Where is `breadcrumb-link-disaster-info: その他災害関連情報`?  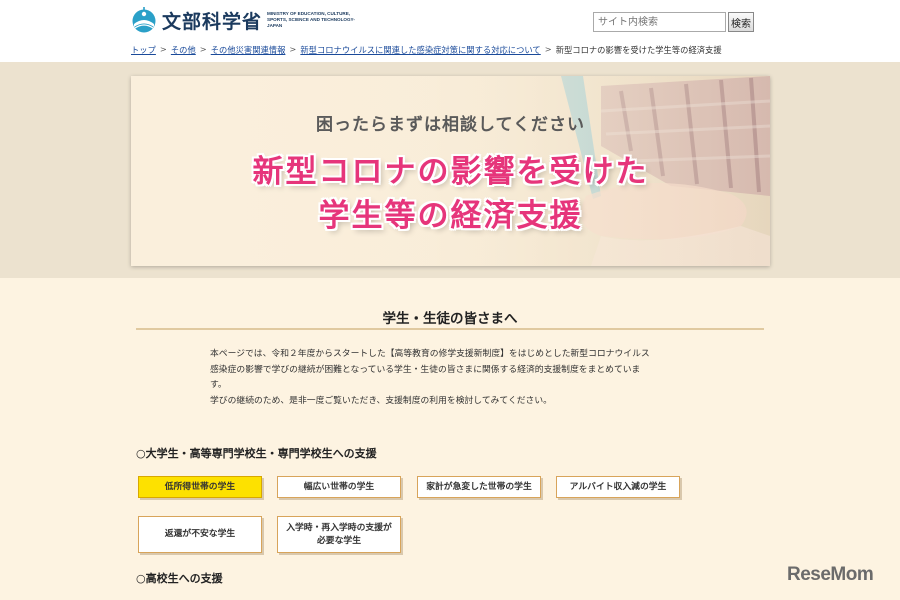
breadcrumb-link-disaster-info: その他災害関連情報 is located at coordinates (248, 50).